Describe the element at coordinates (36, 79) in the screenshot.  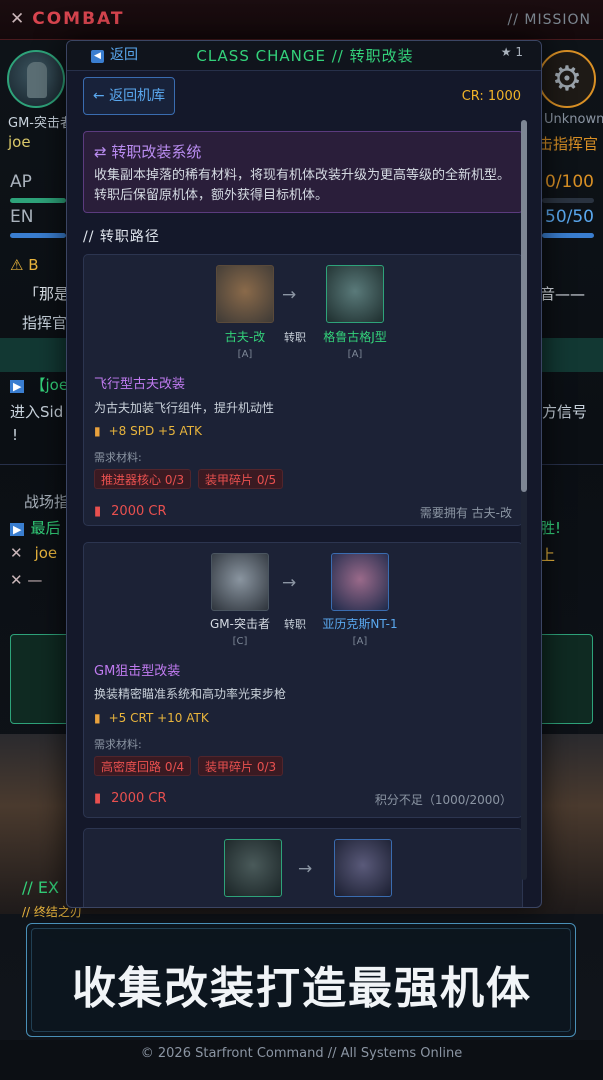
I see `player-mech-avatar` at that location.